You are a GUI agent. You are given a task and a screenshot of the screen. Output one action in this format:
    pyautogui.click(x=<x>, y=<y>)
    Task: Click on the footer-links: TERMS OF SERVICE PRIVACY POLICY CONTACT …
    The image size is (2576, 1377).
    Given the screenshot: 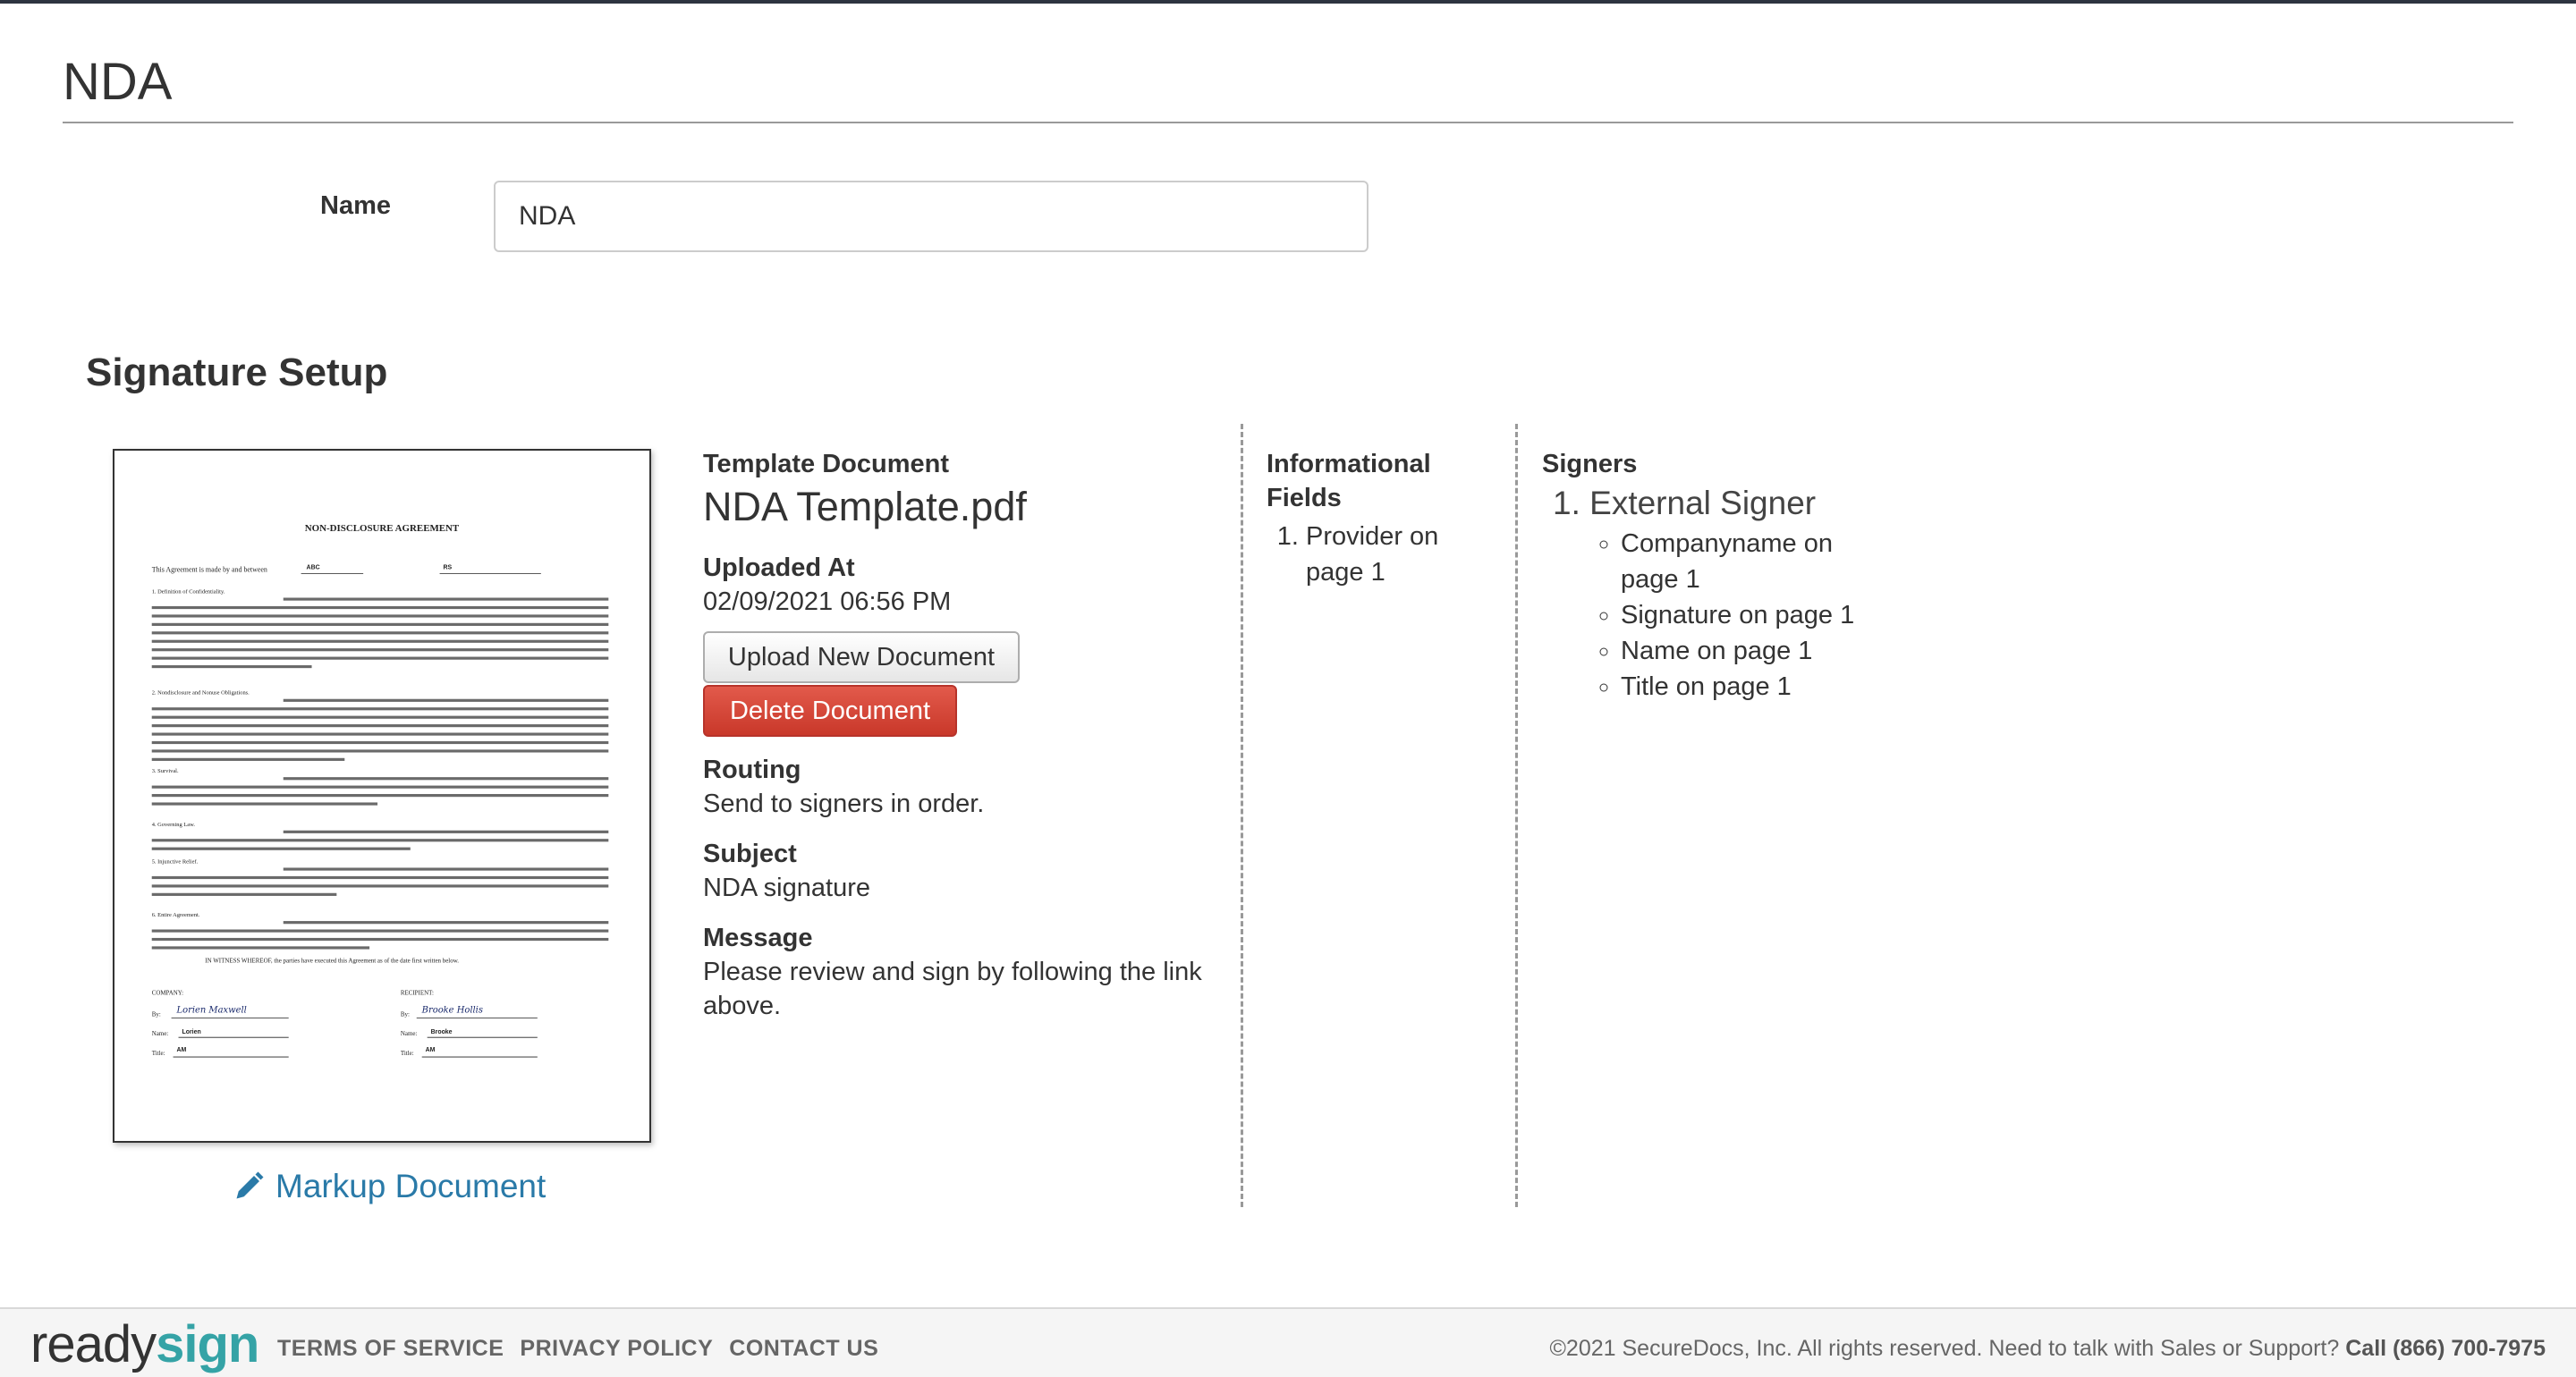 What is the action you would take?
    pyautogui.click(x=577, y=1349)
    